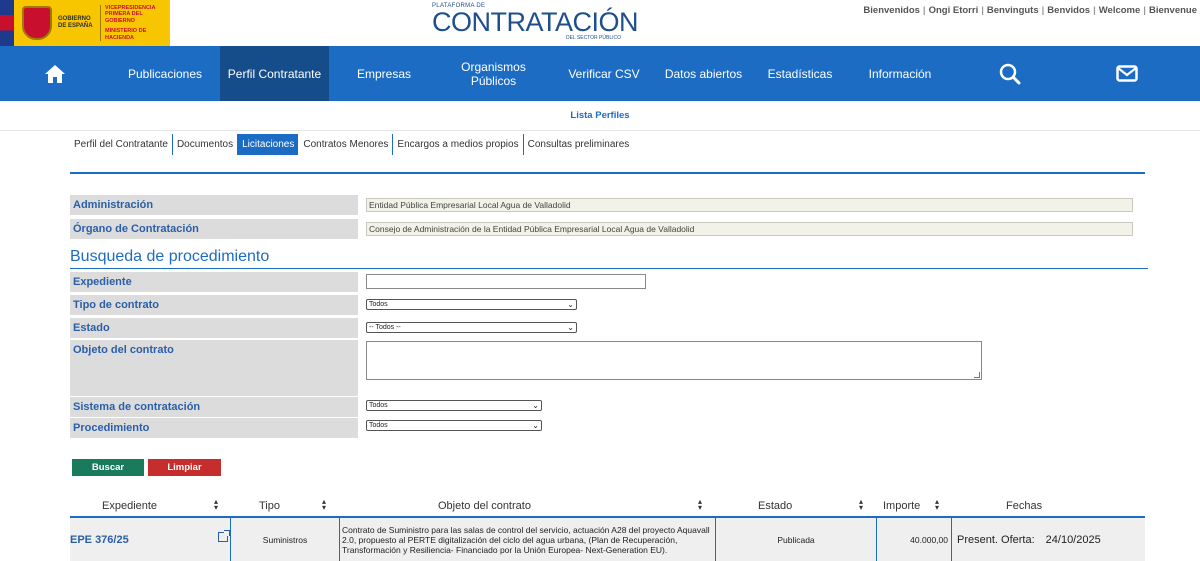  I want to click on tipo-contrato-select: Todos ⌄, so click(471, 304).